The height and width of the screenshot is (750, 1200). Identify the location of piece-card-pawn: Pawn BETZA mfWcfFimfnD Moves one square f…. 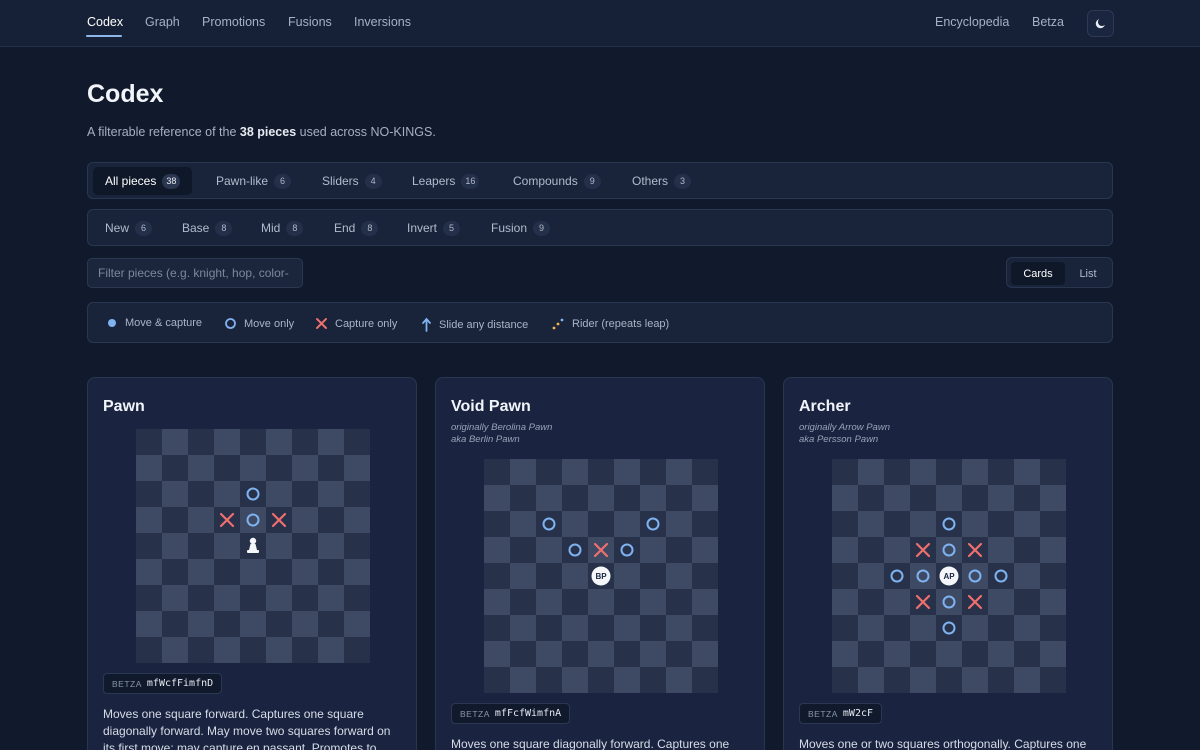
(252, 563).